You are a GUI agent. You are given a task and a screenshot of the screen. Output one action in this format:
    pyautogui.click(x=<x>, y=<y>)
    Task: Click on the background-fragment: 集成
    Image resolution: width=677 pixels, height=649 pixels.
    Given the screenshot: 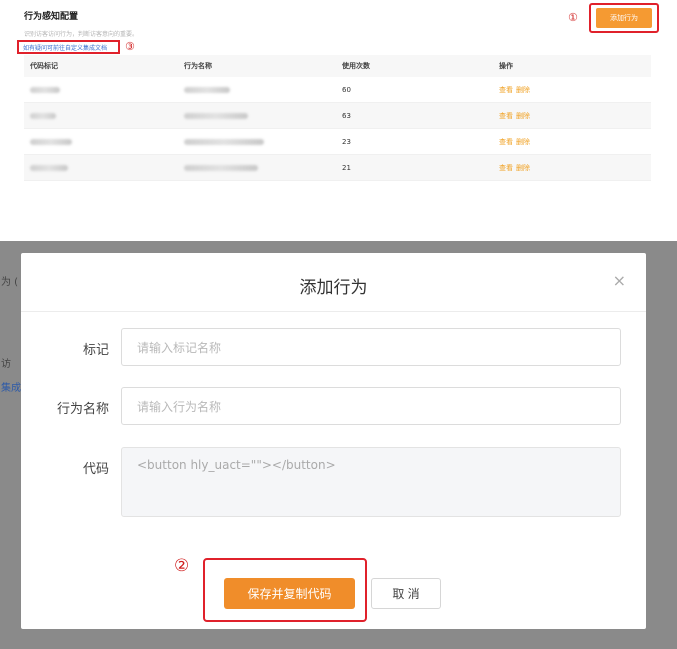 What is the action you would take?
    pyautogui.click(x=11, y=388)
    